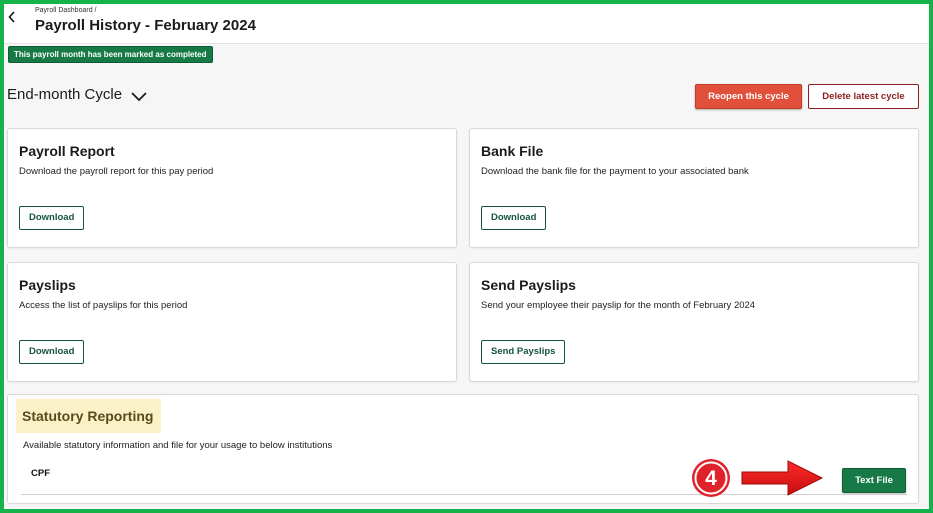 This screenshot has height=513, width=933. I want to click on chevron-down-icon, so click(139, 95).